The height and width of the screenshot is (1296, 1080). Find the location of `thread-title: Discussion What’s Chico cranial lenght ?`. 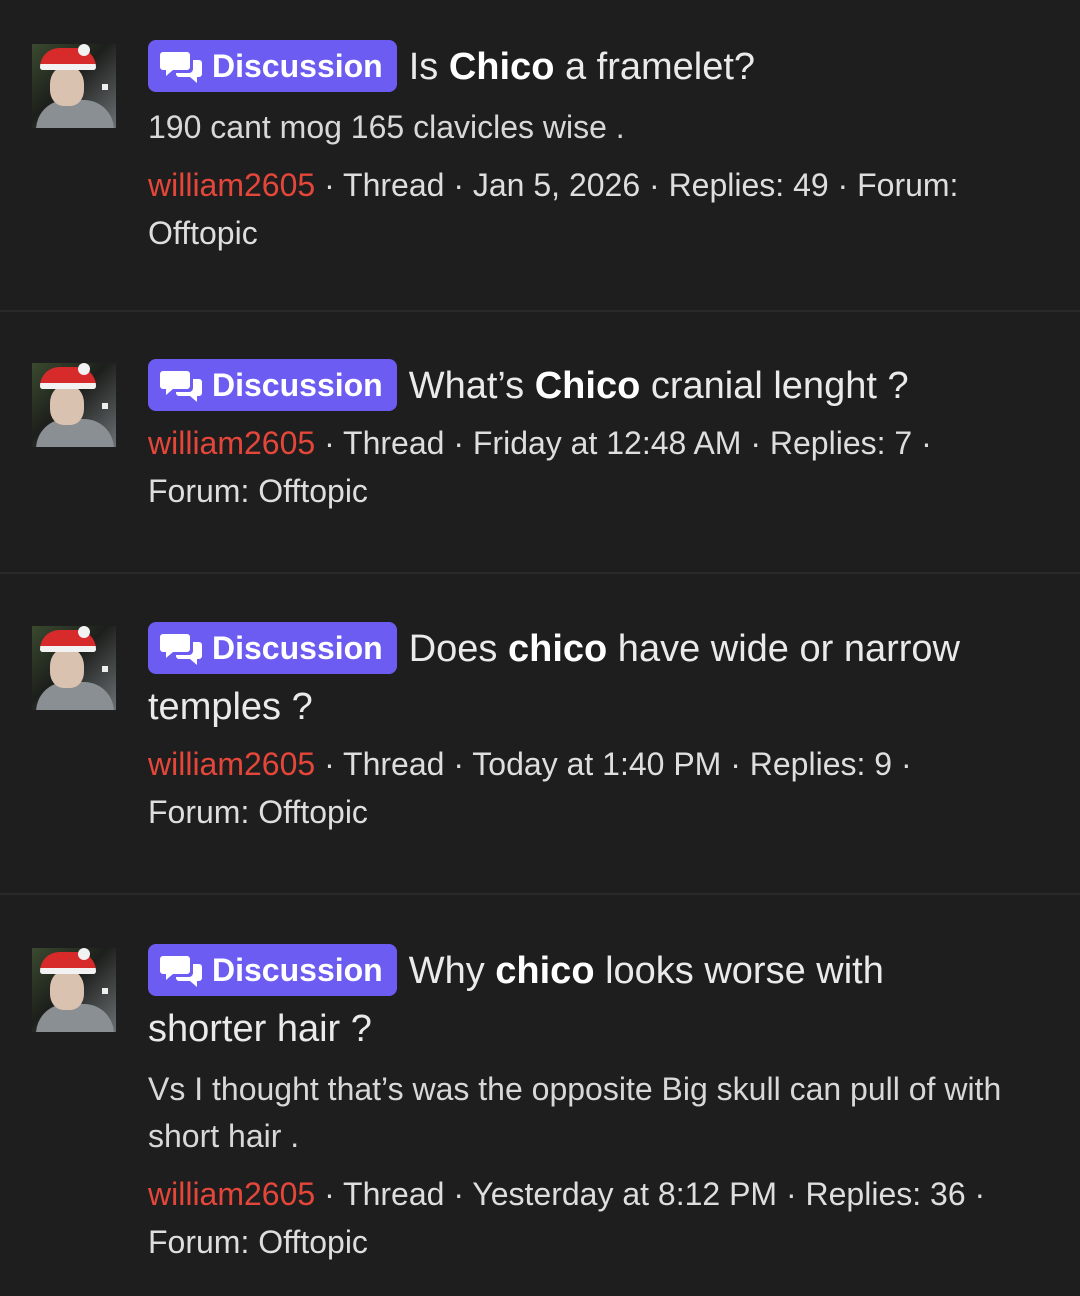

thread-title: Discussion What’s Chico cranial lenght ? is located at coordinates (579, 386).